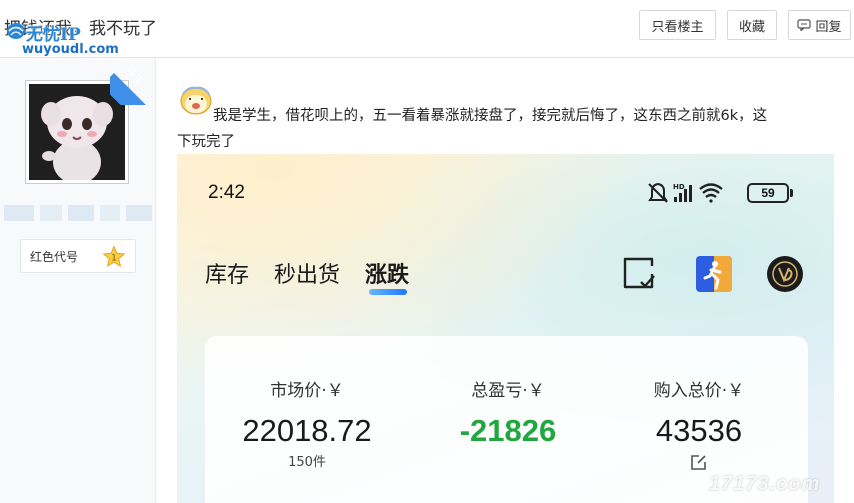  I want to click on watermark-url: wuyoudl.com, so click(70, 49).